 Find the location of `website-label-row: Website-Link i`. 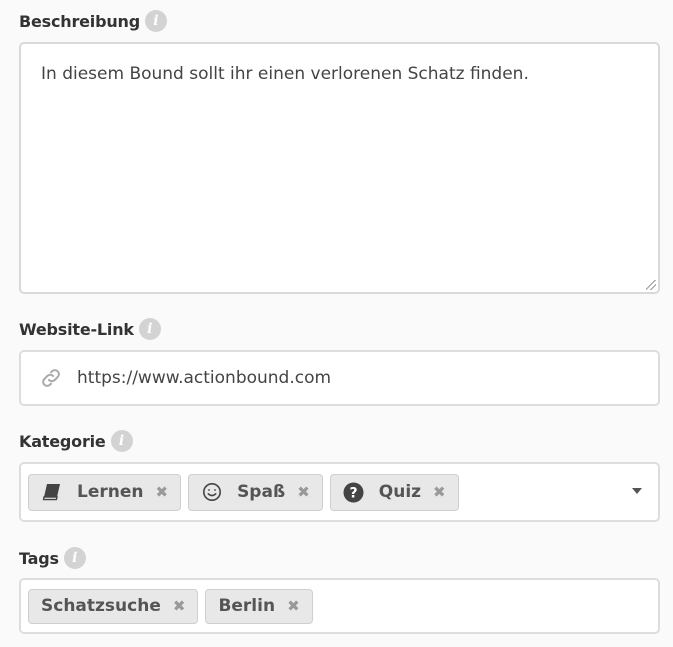

website-label-row: Website-Link i is located at coordinates (90, 329).